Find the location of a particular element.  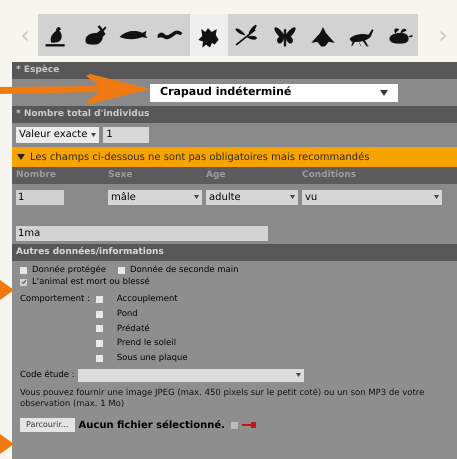

behaviour-label: Comportement : is located at coordinates (55, 299).